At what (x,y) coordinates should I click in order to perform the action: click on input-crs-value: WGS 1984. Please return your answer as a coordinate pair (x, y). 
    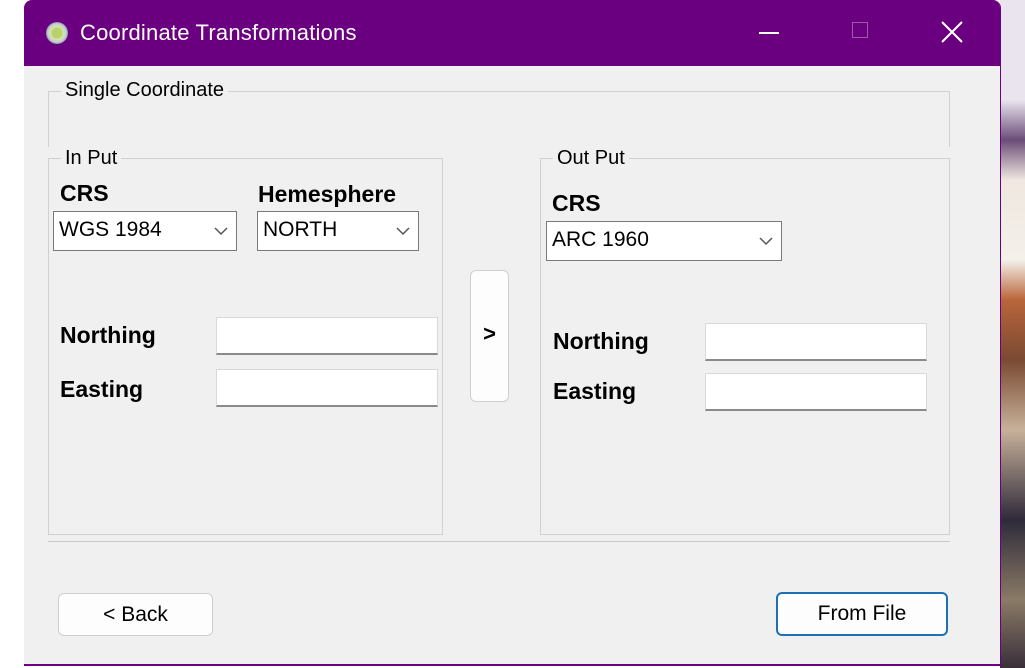
    Looking at the image, I should click on (110, 229).